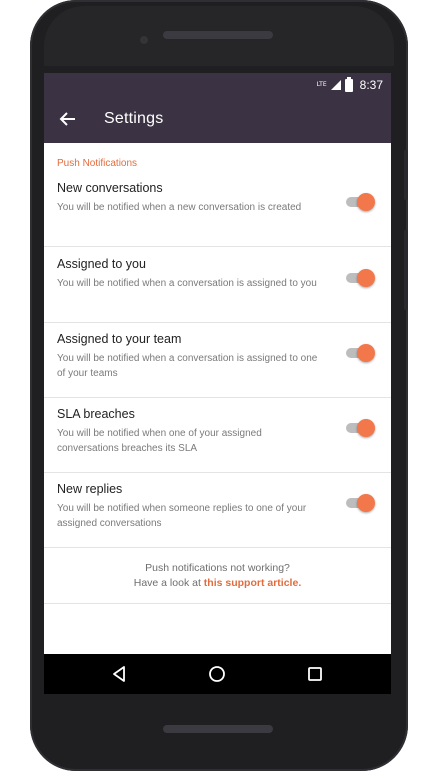 The image size is (437, 771). What do you see at coordinates (119, 339) in the screenshot?
I see `setting-title: Assigned to your team` at bounding box center [119, 339].